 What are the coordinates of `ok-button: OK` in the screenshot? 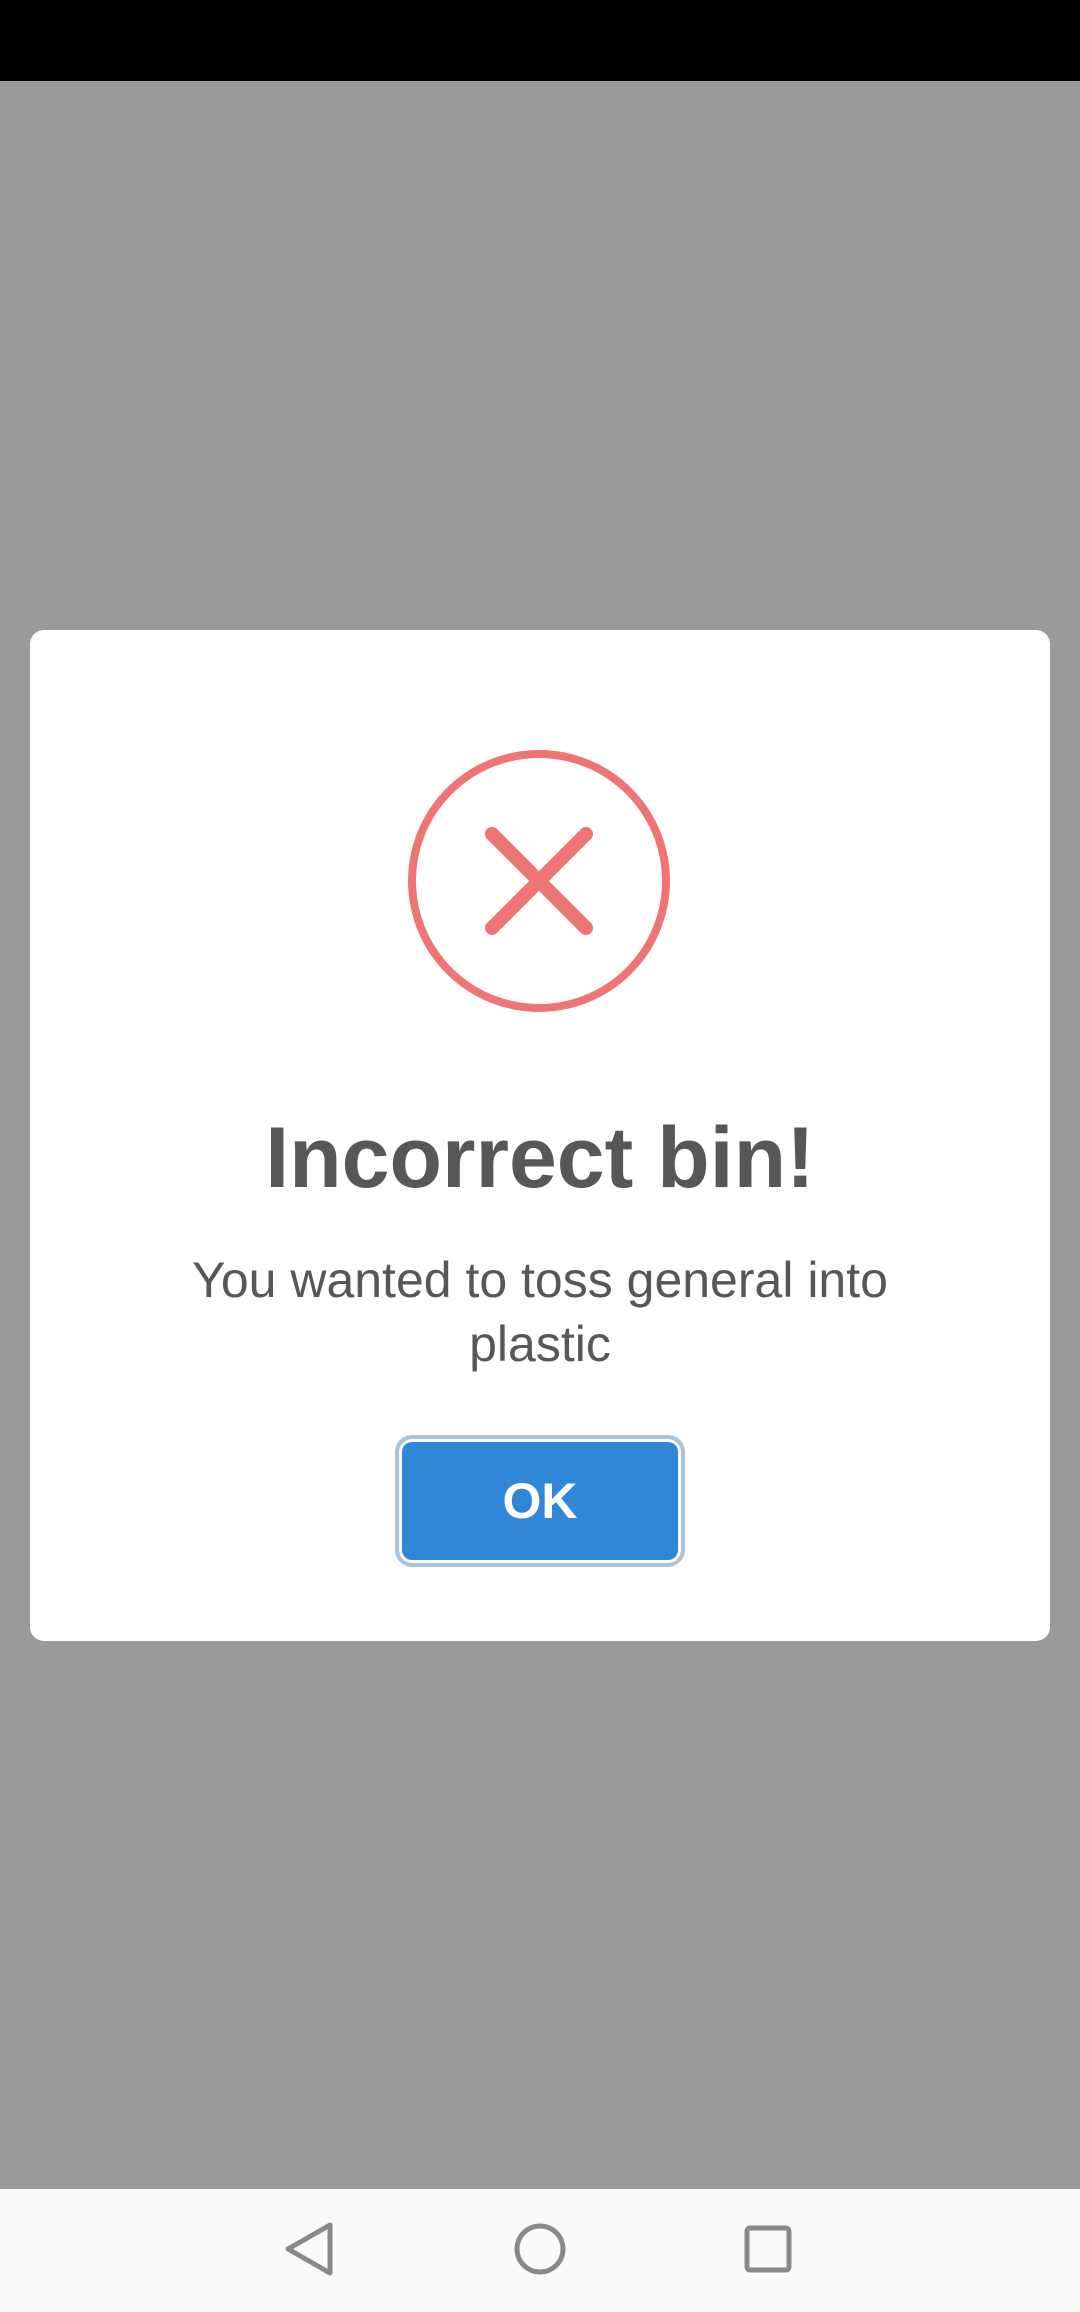 It's located at (540, 1501).